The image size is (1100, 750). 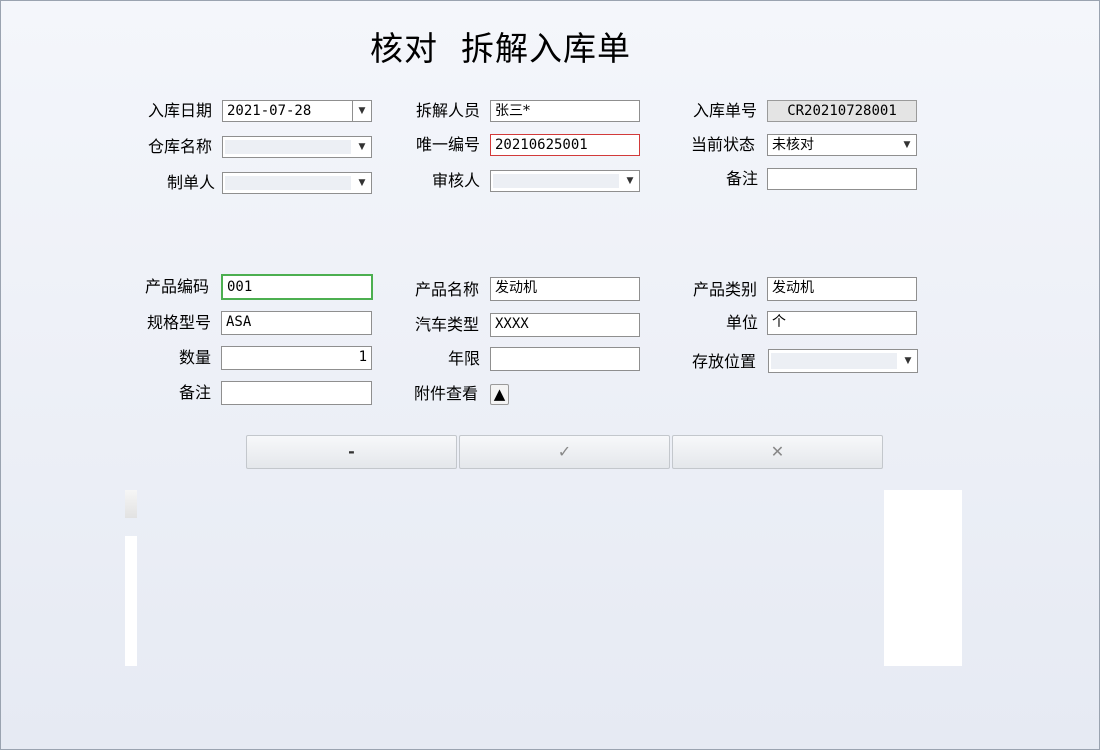 I want to click on warehouse-select: ▼, so click(x=297, y=147).